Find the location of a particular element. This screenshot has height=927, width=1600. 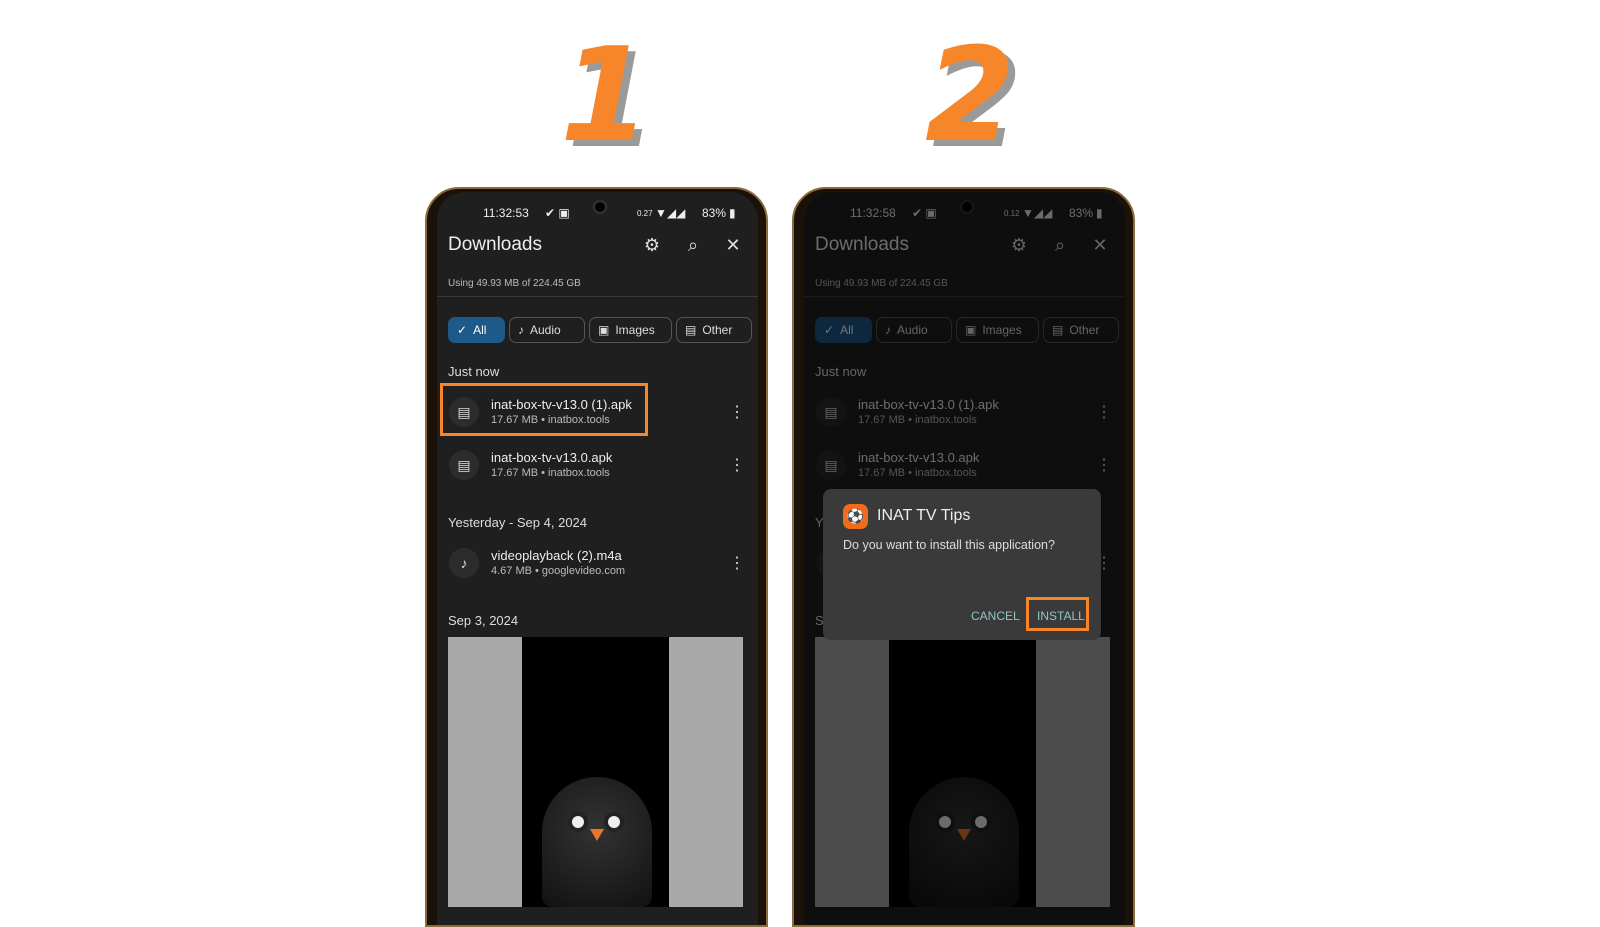

chip-other: ▤ Other is located at coordinates (714, 330).